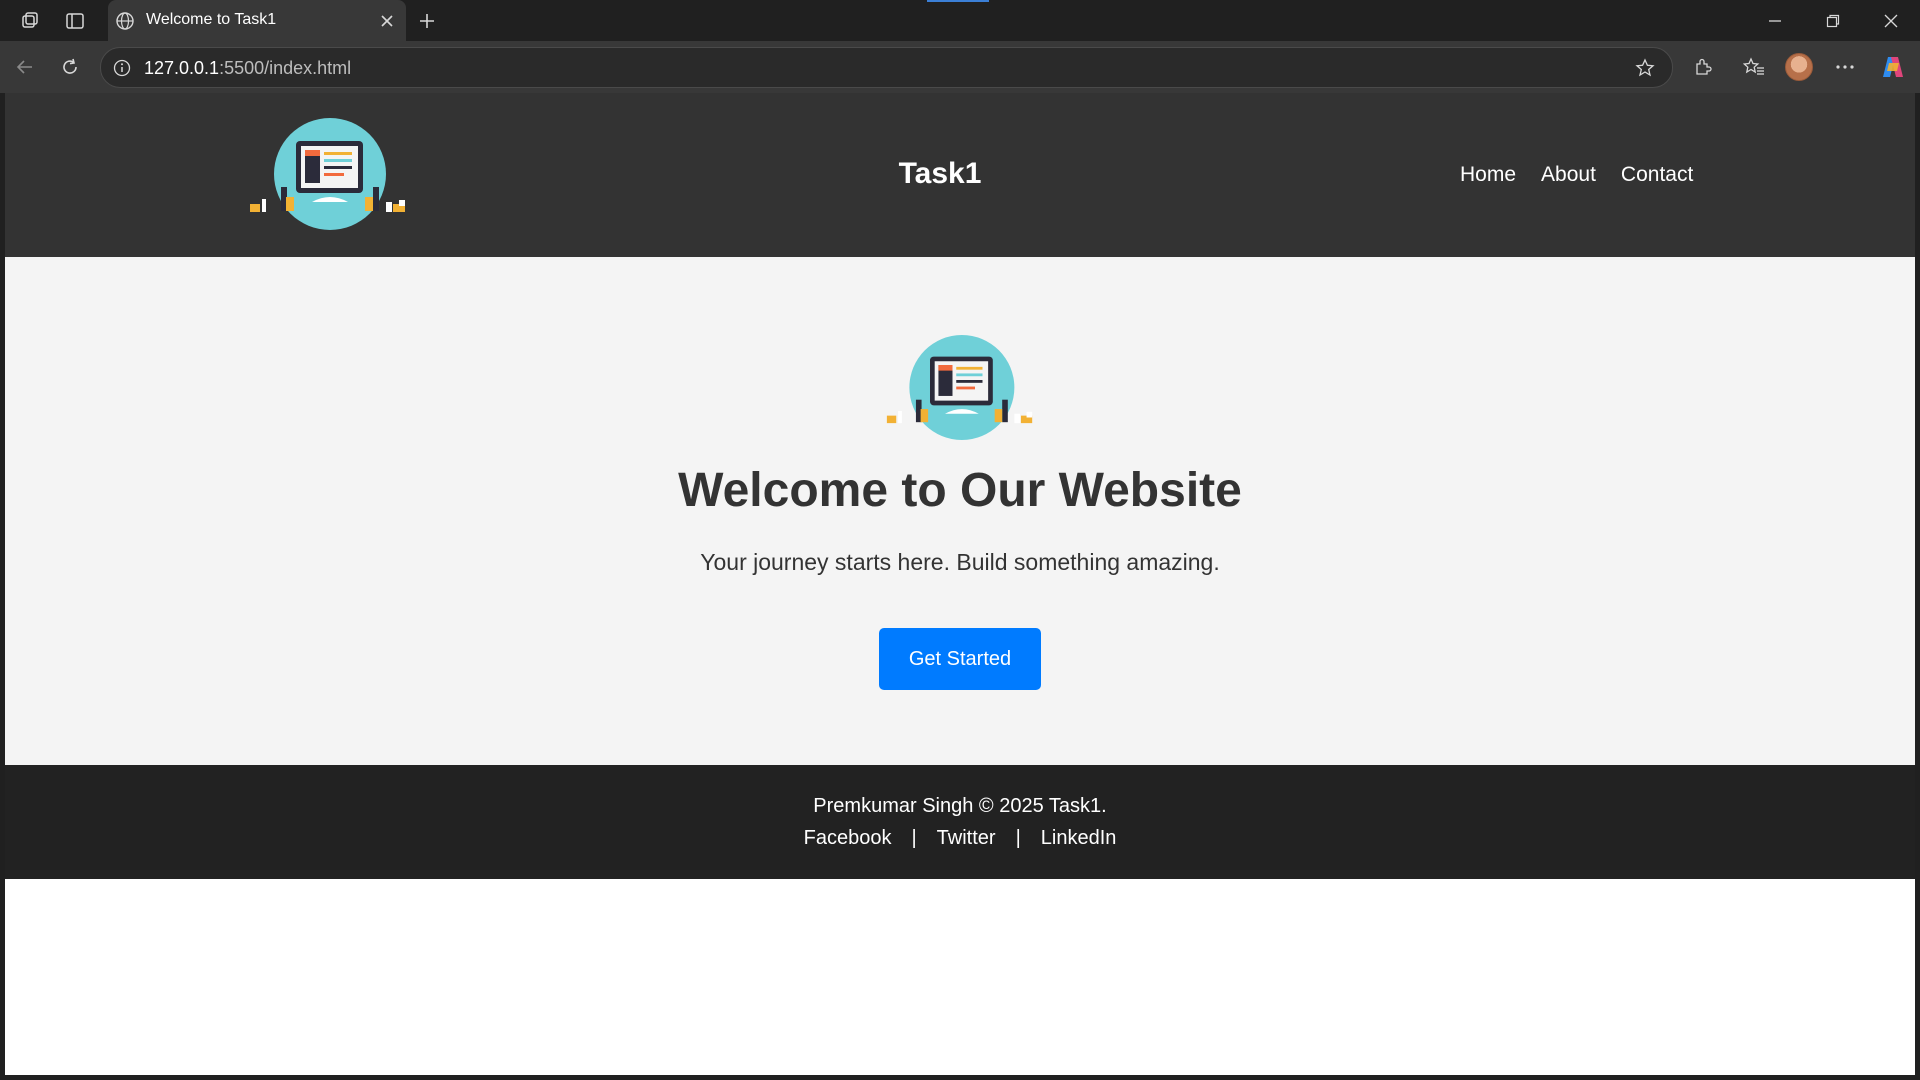 The height and width of the screenshot is (1080, 1920). Describe the element at coordinates (1775, 21) in the screenshot. I see `minimize-icon` at that location.